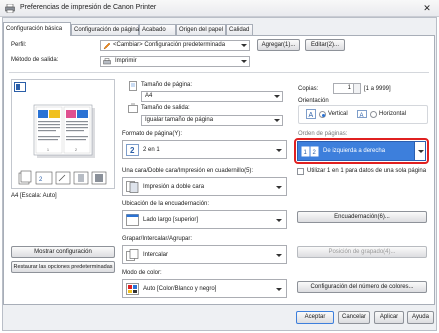  What do you see at coordinates (179, 120) in the screenshot?
I see `output-size-value: Igualar tamaño de página` at bounding box center [179, 120].